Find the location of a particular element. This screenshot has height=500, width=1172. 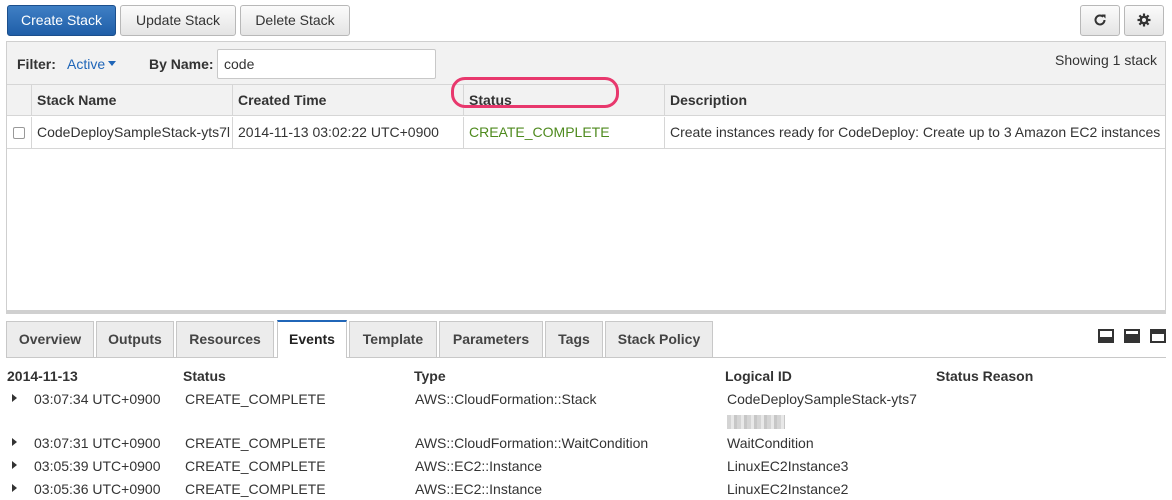

caret-down-icon is located at coordinates (112, 64).